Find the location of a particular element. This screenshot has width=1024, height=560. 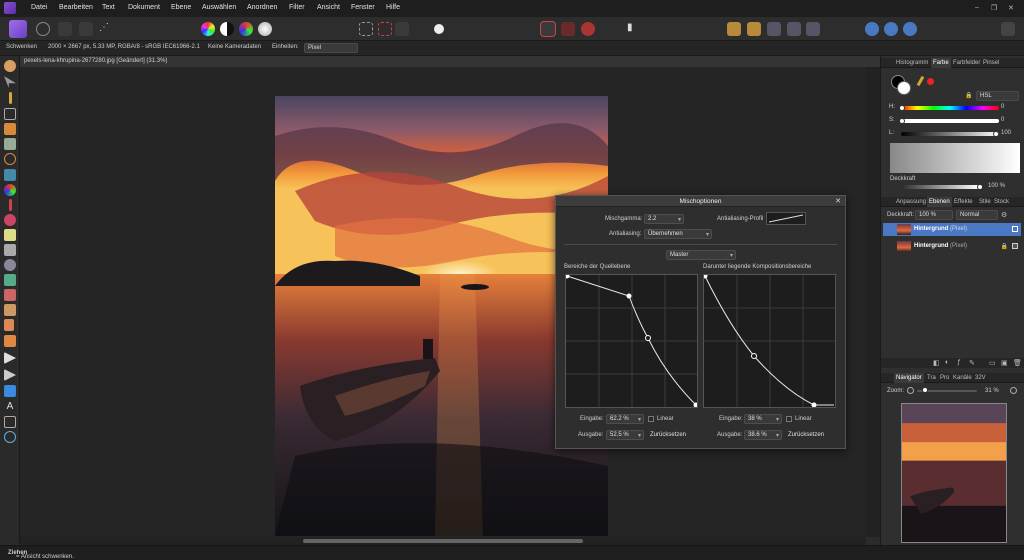

opacity-slider is located at coordinates (941, 187).